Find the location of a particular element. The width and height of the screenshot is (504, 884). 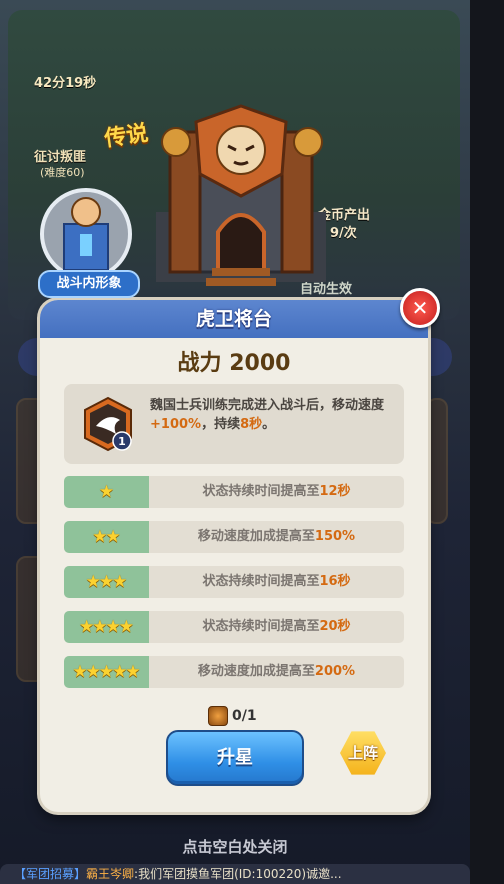

star-row-text: 状态持续时间提高至20秒 is located at coordinates (276, 627).